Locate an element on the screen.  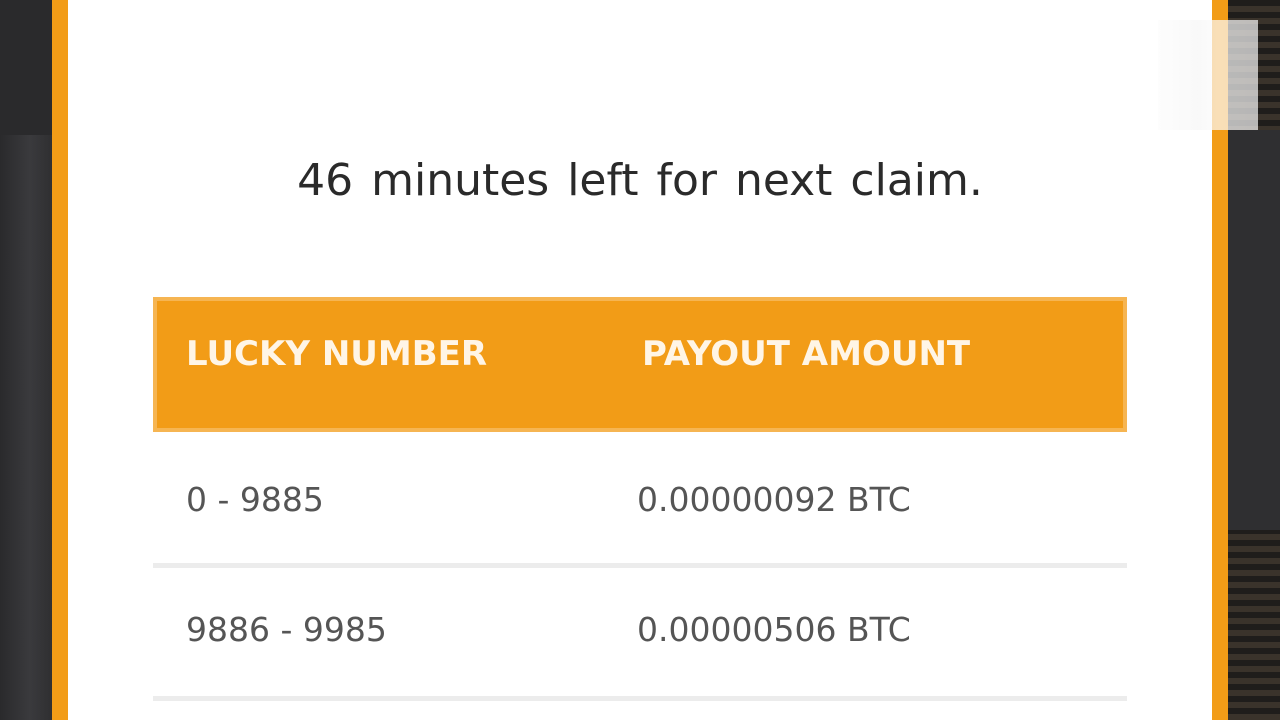
claim-timer-message: 46 minutes left for next claim. is located at coordinates (640, 180).